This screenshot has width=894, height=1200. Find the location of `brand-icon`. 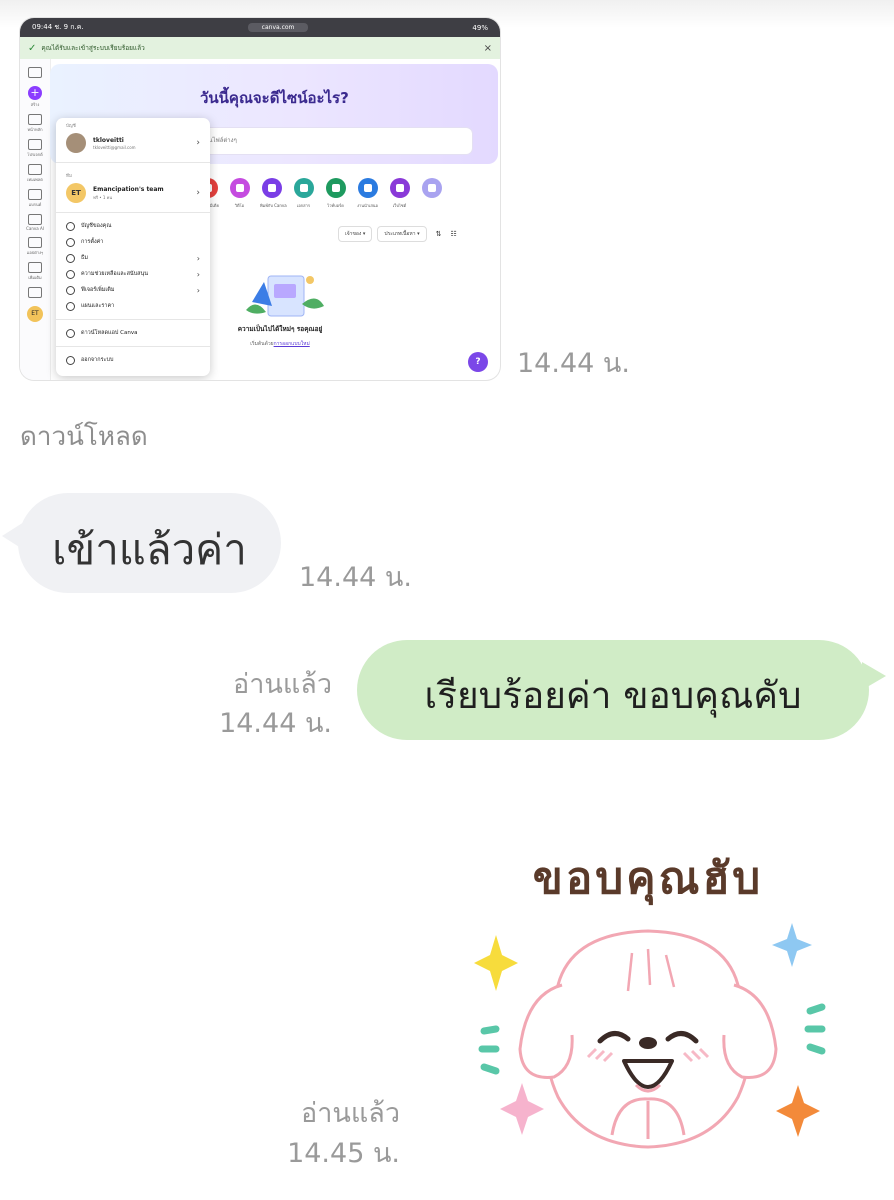

brand-icon is located at coordinates (35, 194).